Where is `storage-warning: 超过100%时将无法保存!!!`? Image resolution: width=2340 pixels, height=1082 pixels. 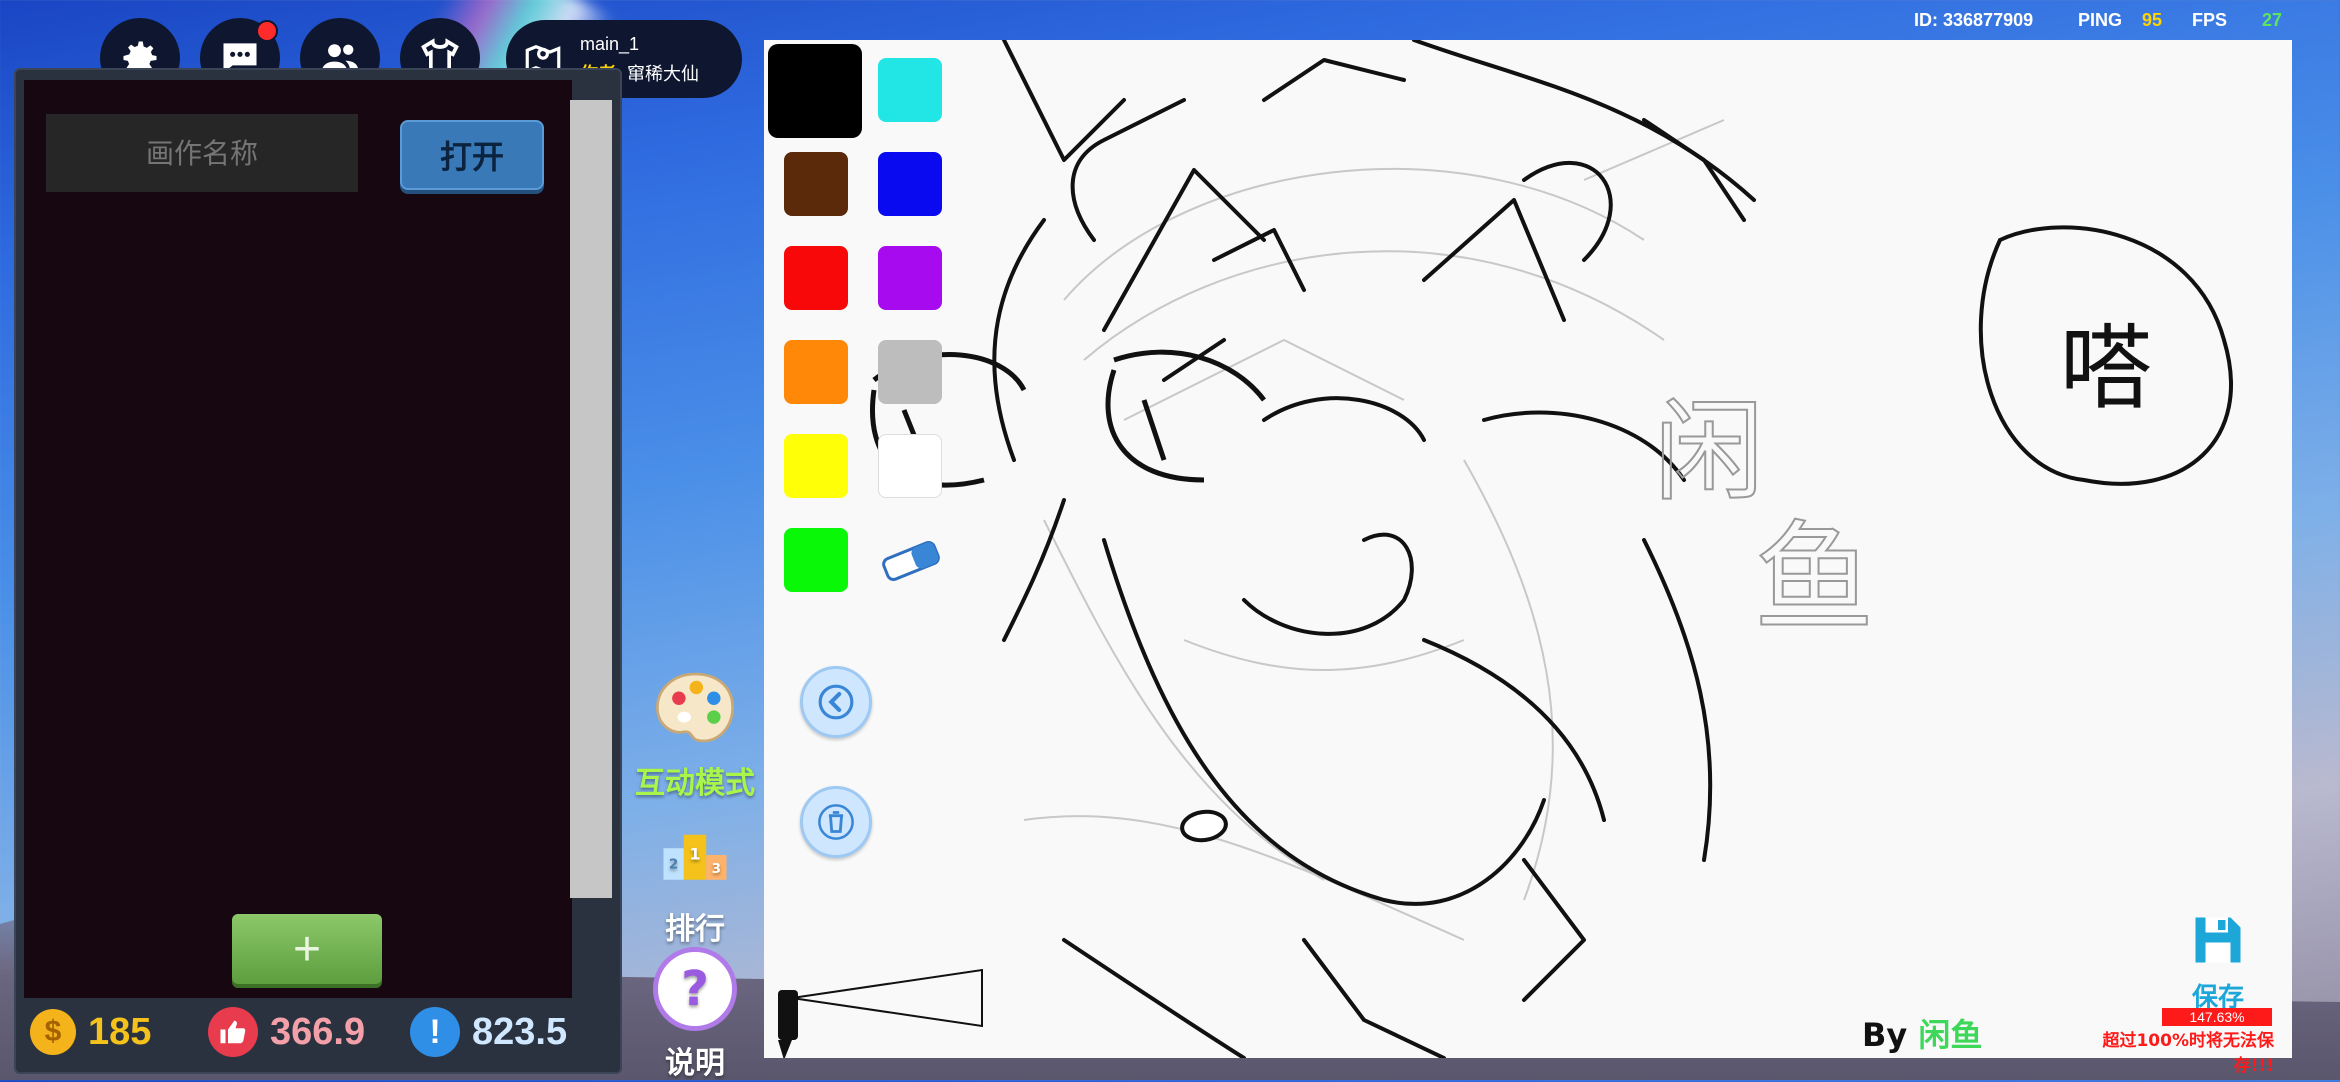
storage-warning: 超过100%时将无法保存!!! is located at coordinates (2188, 1053).